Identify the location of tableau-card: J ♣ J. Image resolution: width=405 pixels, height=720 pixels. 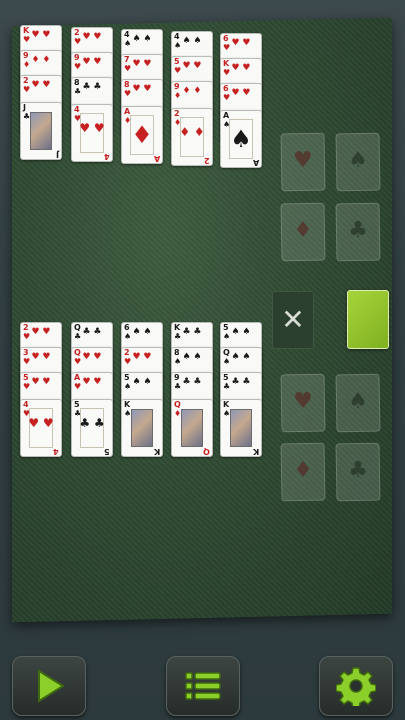
(41, 131).